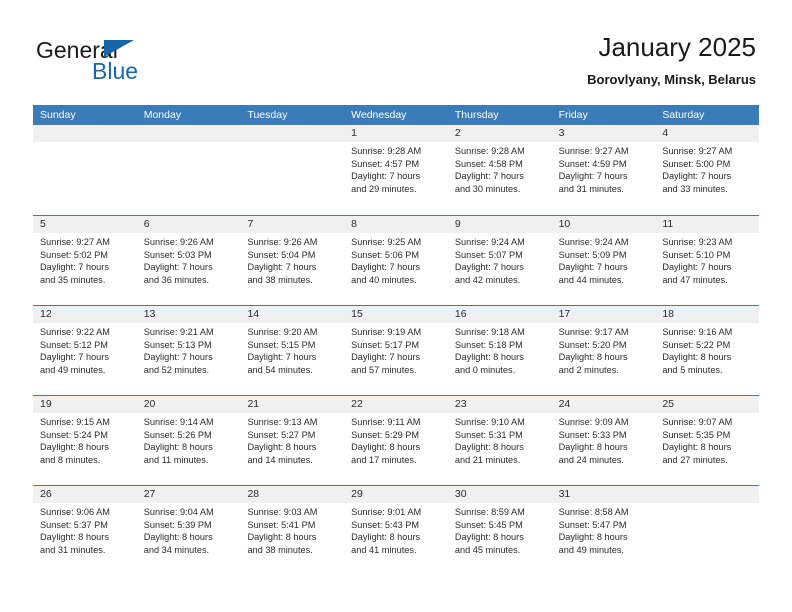 This screenshot has height=612, width=792. I want to click on daylight-text-line2: and 41 minutes., so click(384, 549).